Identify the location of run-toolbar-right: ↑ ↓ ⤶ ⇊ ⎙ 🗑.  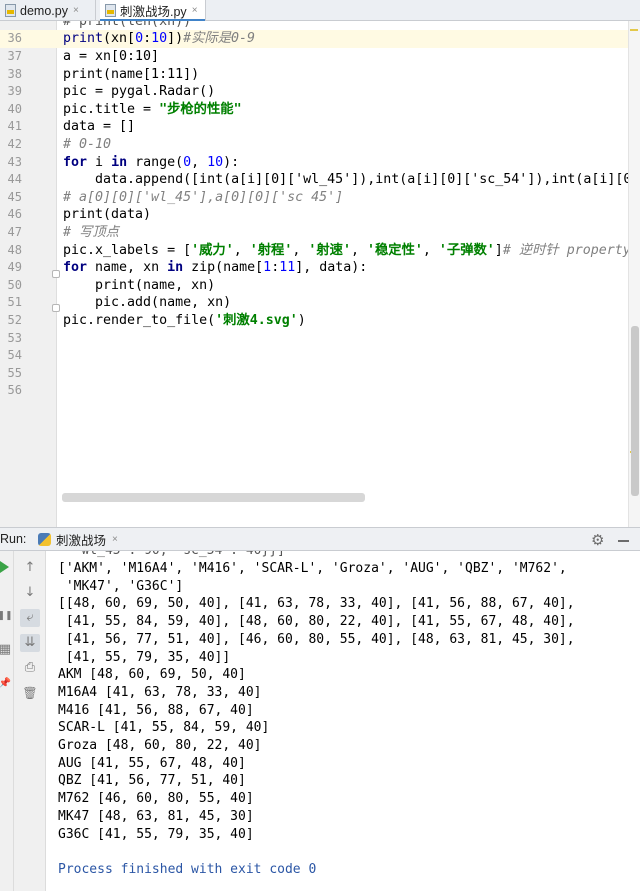
(30, 721).